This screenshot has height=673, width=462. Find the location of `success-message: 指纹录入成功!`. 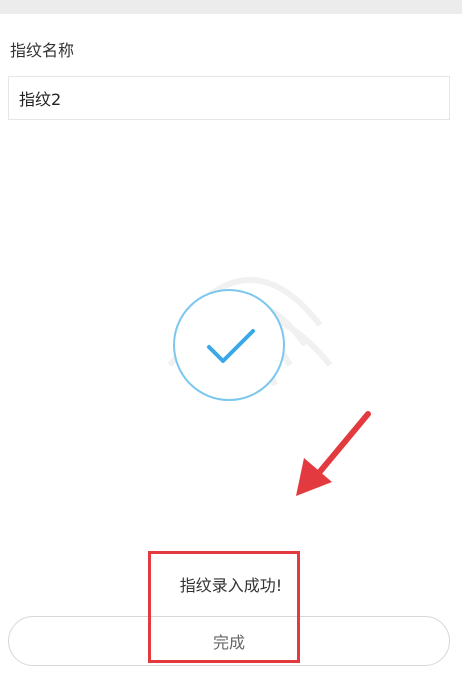

success-message: 指纹录入成功! is located at coordinates (231, 585).